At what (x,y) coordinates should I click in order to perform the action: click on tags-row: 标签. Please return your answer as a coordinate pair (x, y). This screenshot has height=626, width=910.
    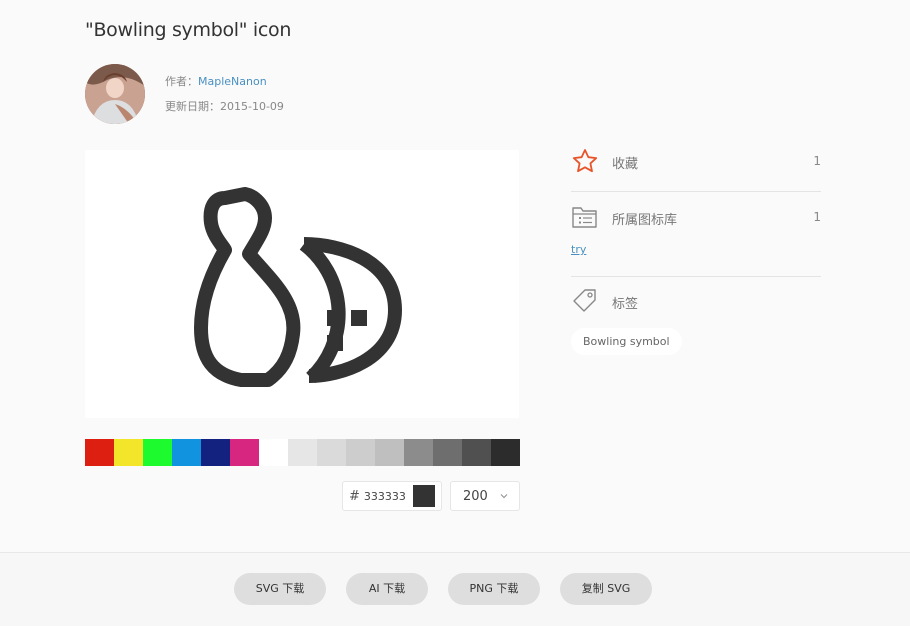
    Looking at the image, I should click on (696, 302).